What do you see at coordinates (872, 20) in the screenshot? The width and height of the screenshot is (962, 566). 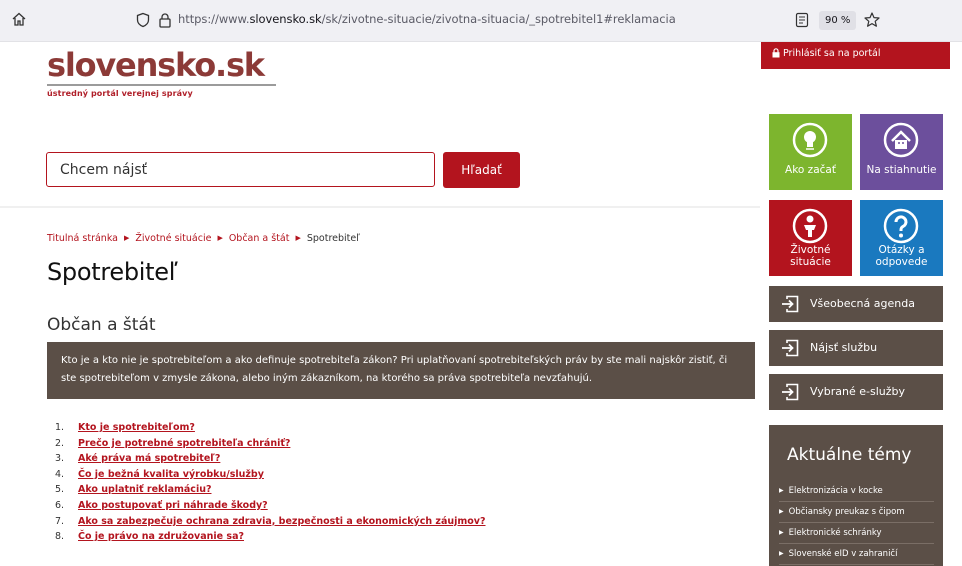 I see `bookmark-star-icon` at bounding box center [872, 20].